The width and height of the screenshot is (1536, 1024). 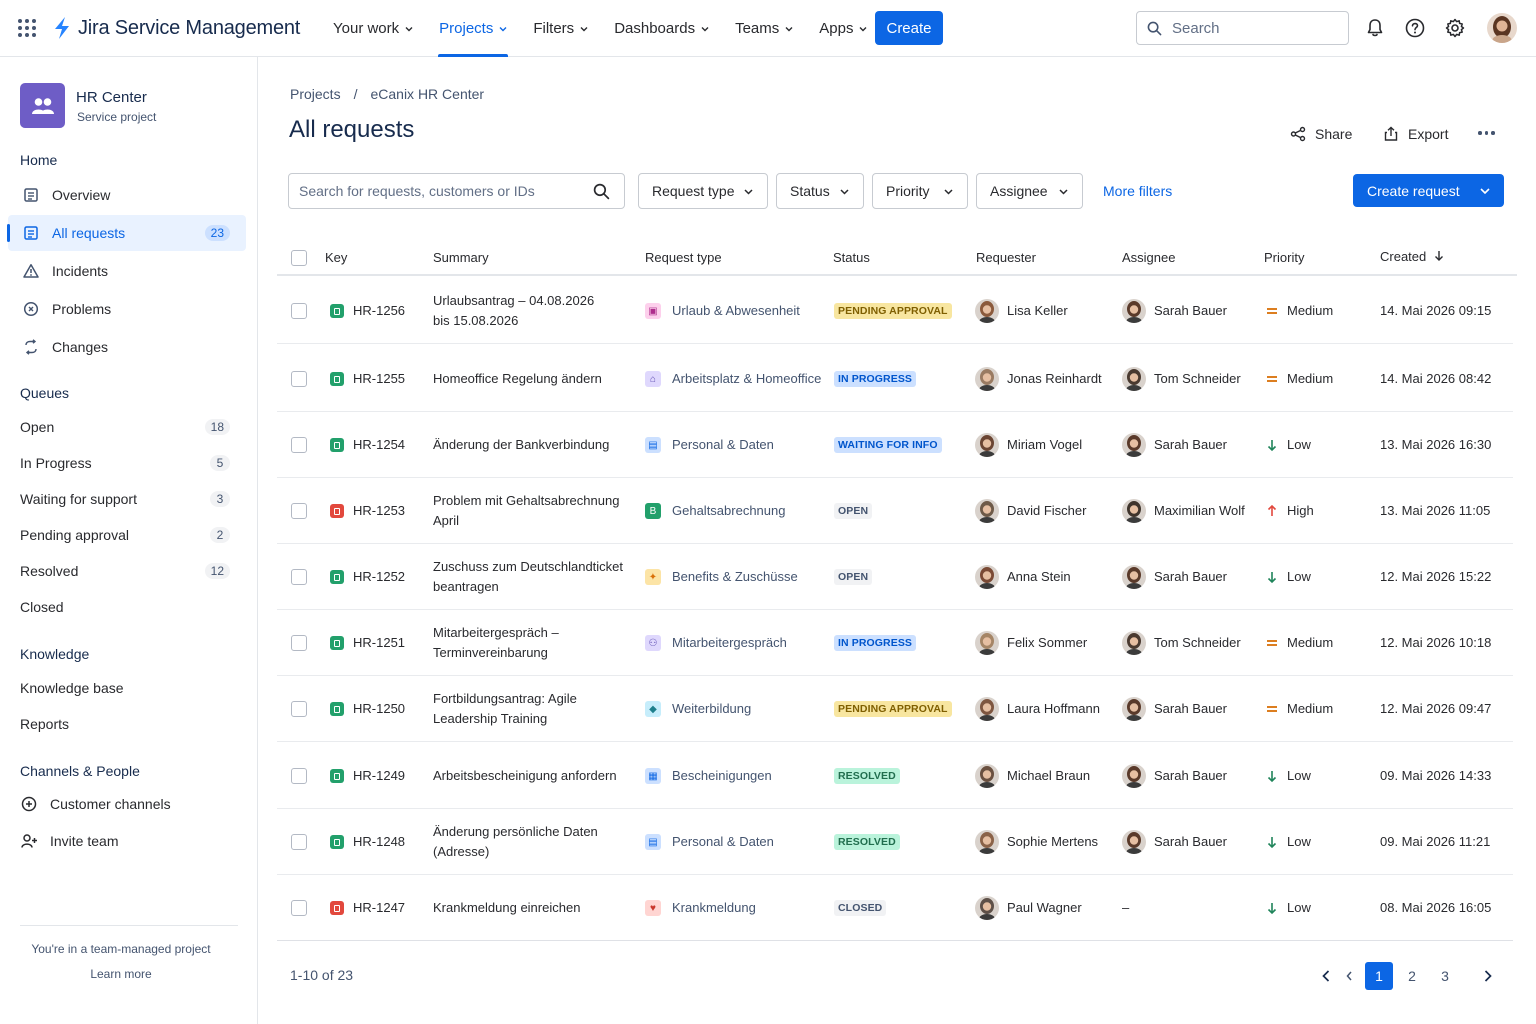 I want to click on issue-key-link: HR-1256, so click(x=379, y=311).